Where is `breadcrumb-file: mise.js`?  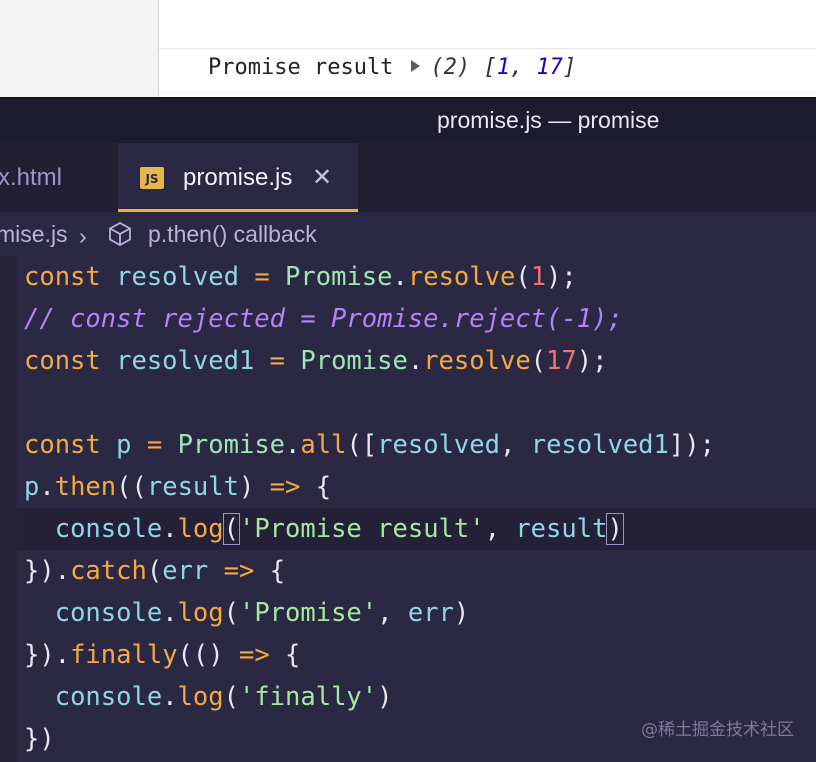 breadcrumb-file: mise.js is located at coordinates (34, 234).